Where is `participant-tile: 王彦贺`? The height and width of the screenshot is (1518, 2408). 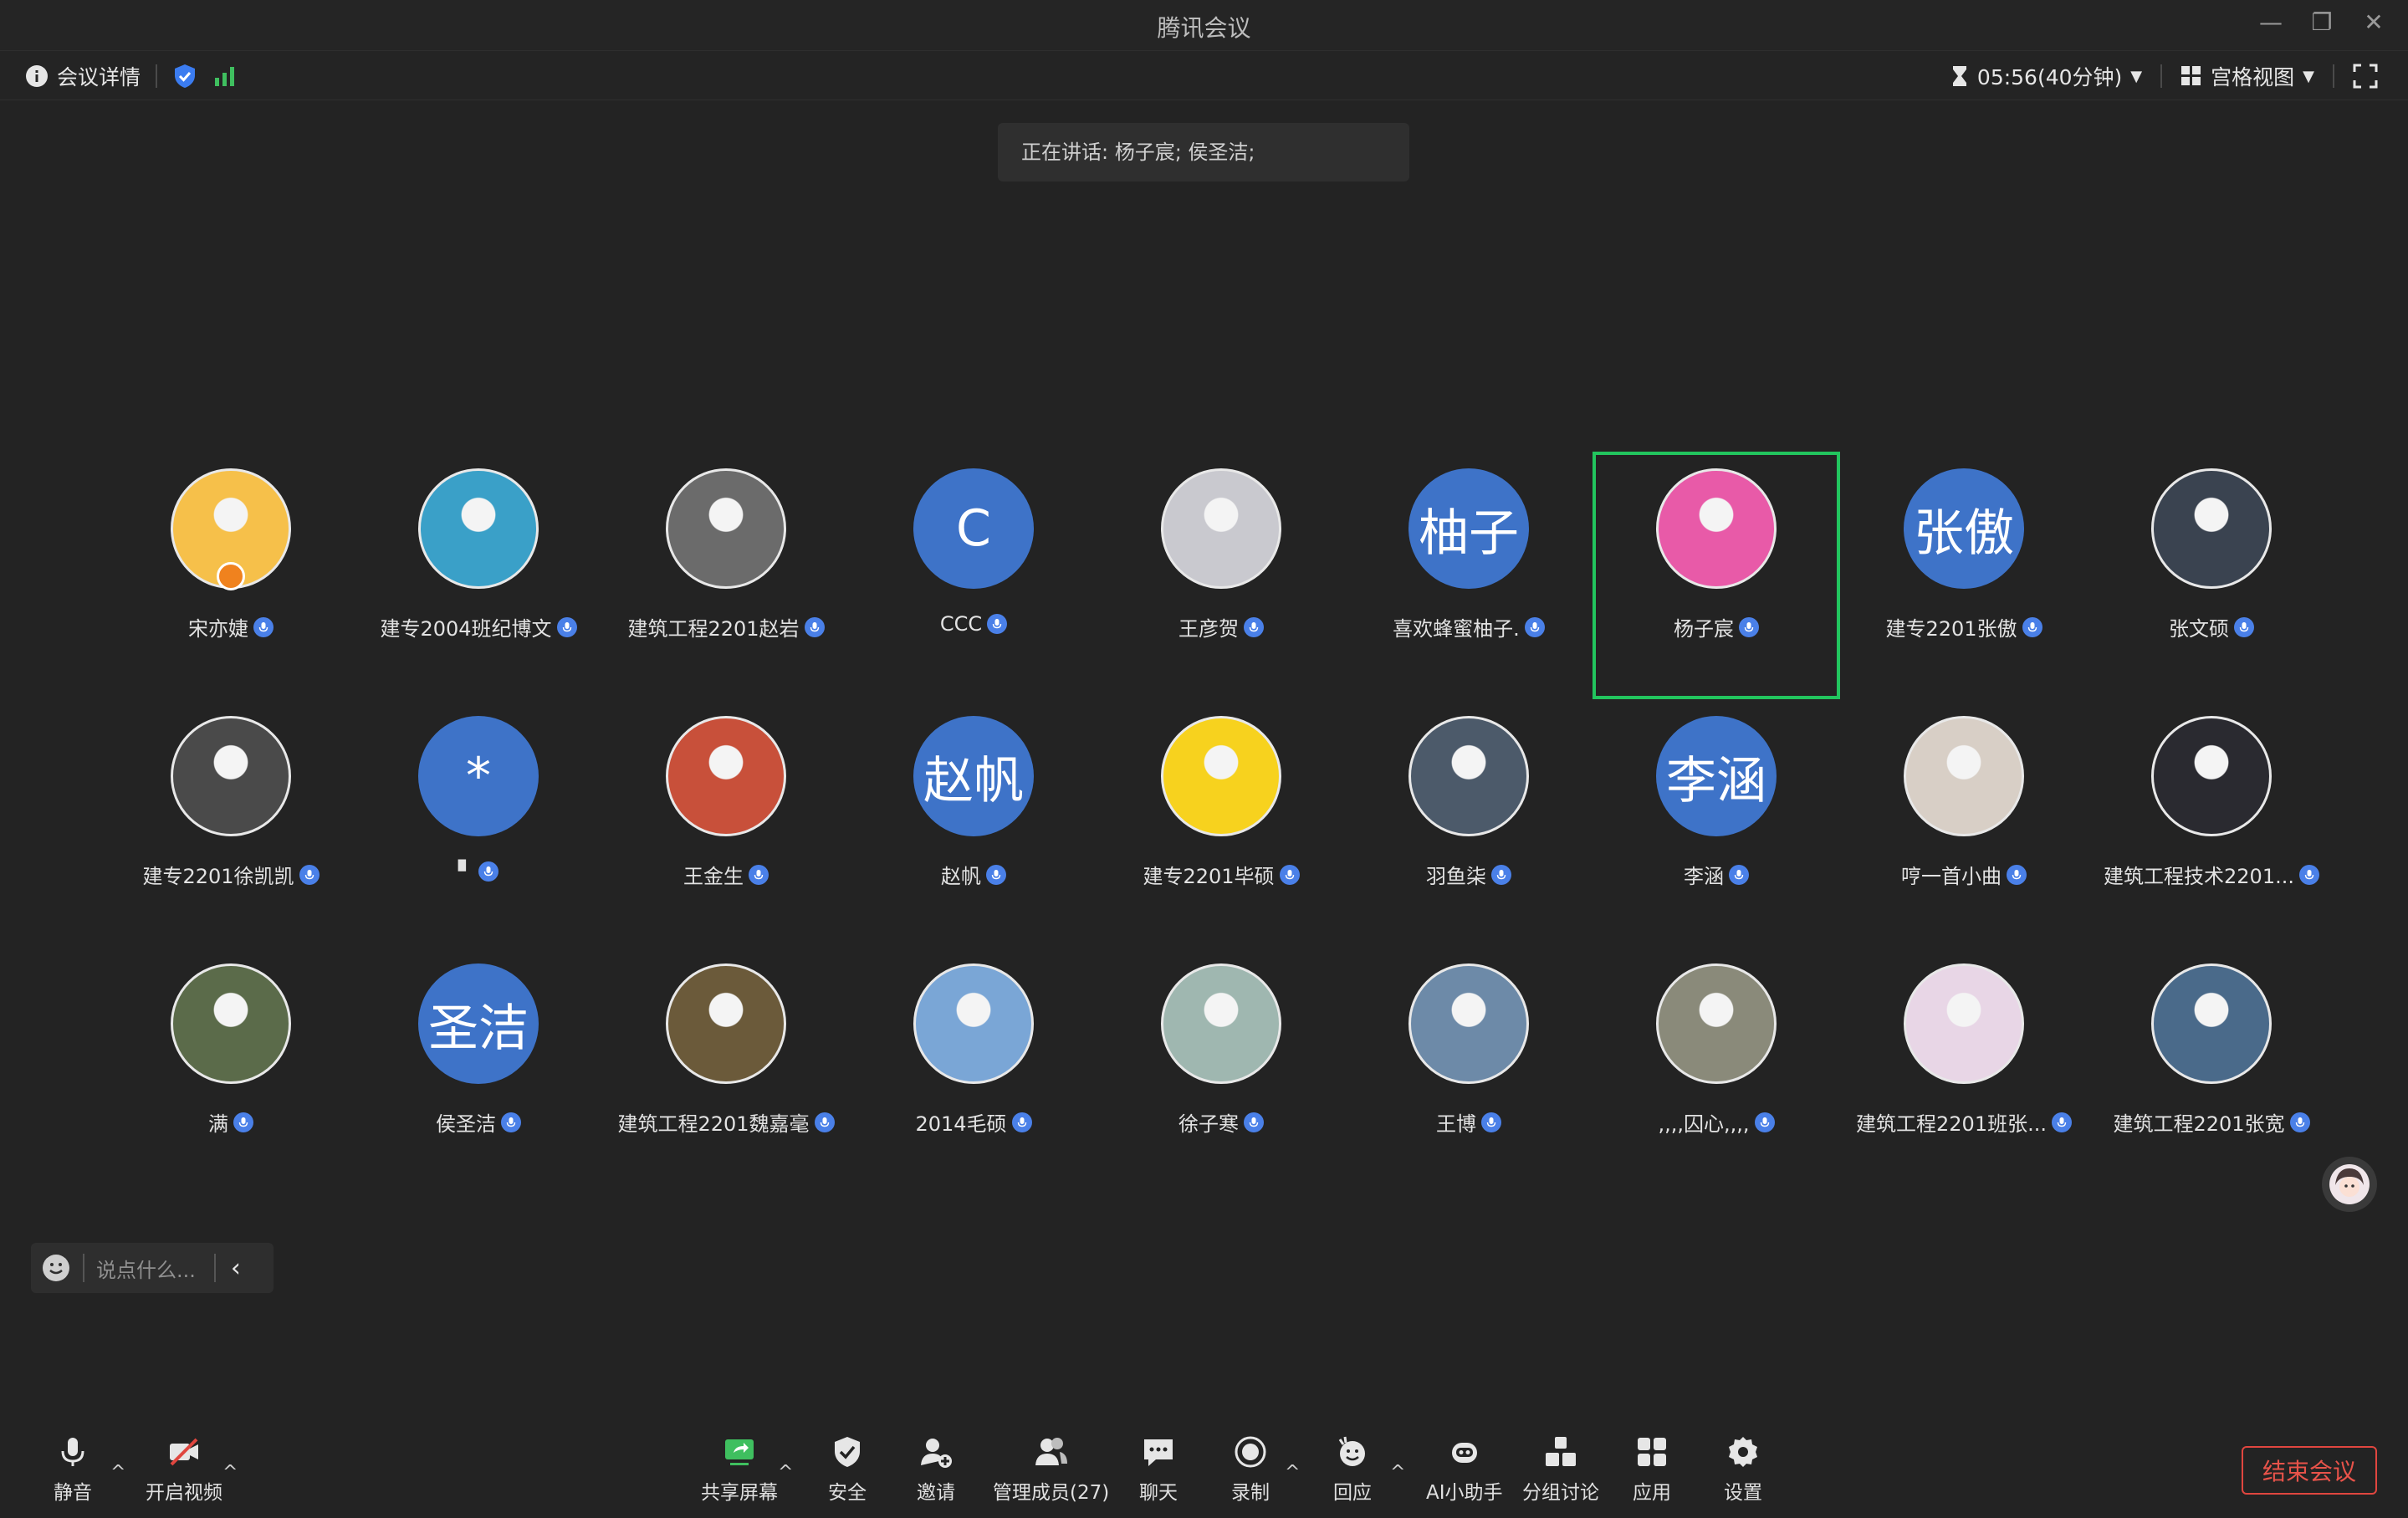 participant-tile: 王彦贺 is located at coordinates (1221, 575).